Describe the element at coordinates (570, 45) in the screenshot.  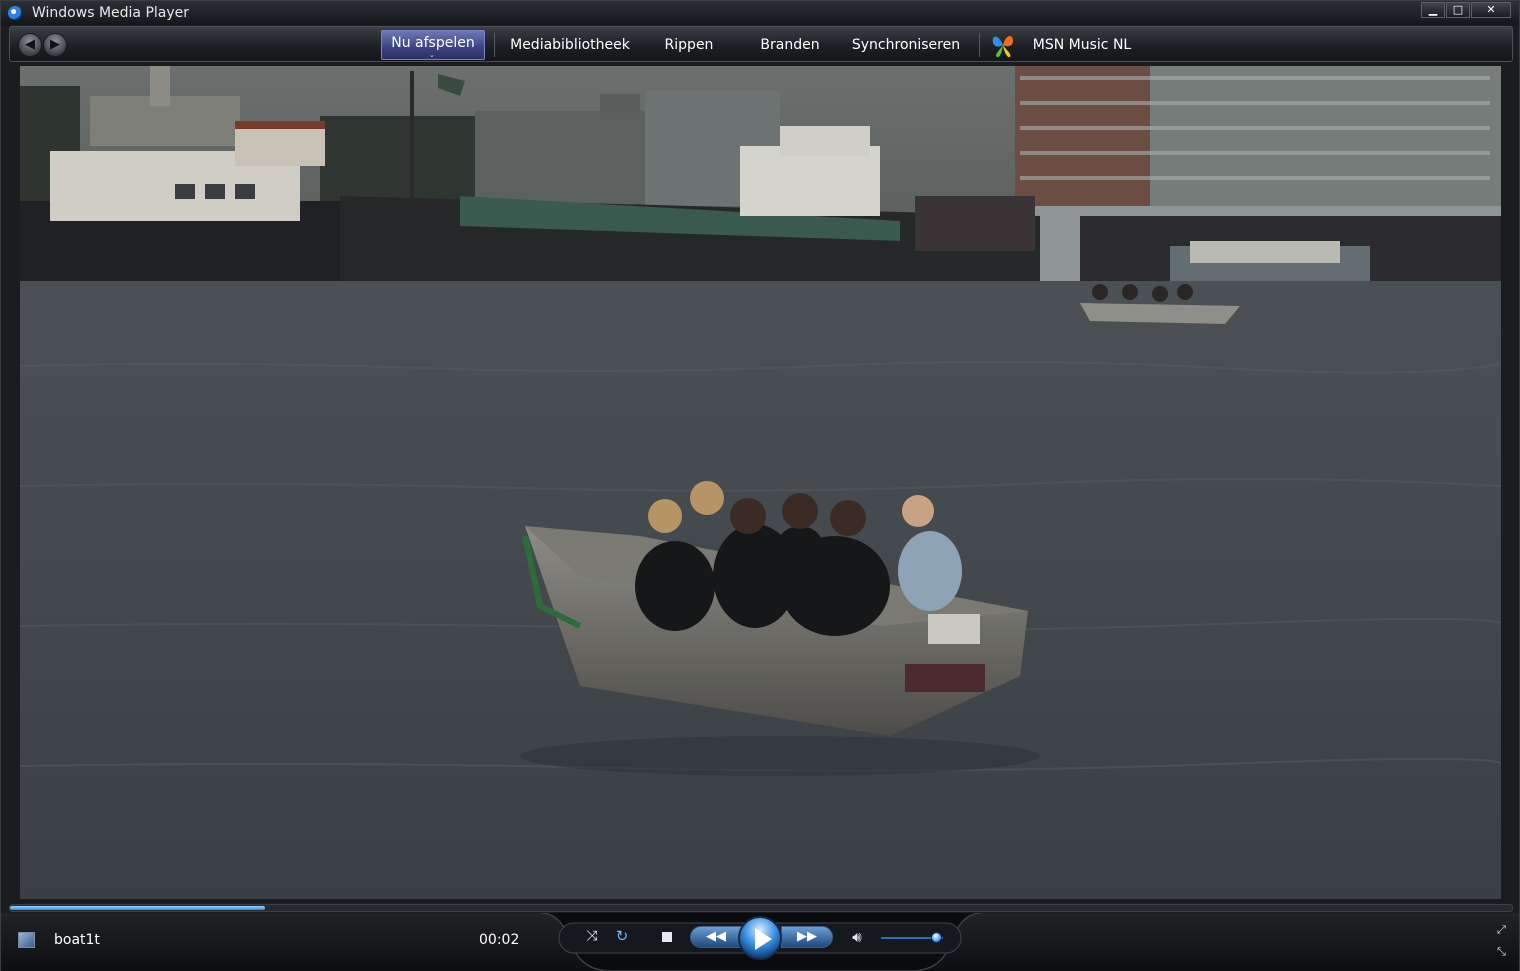
I see `tab-library: Mediabibliotheek` at that location.